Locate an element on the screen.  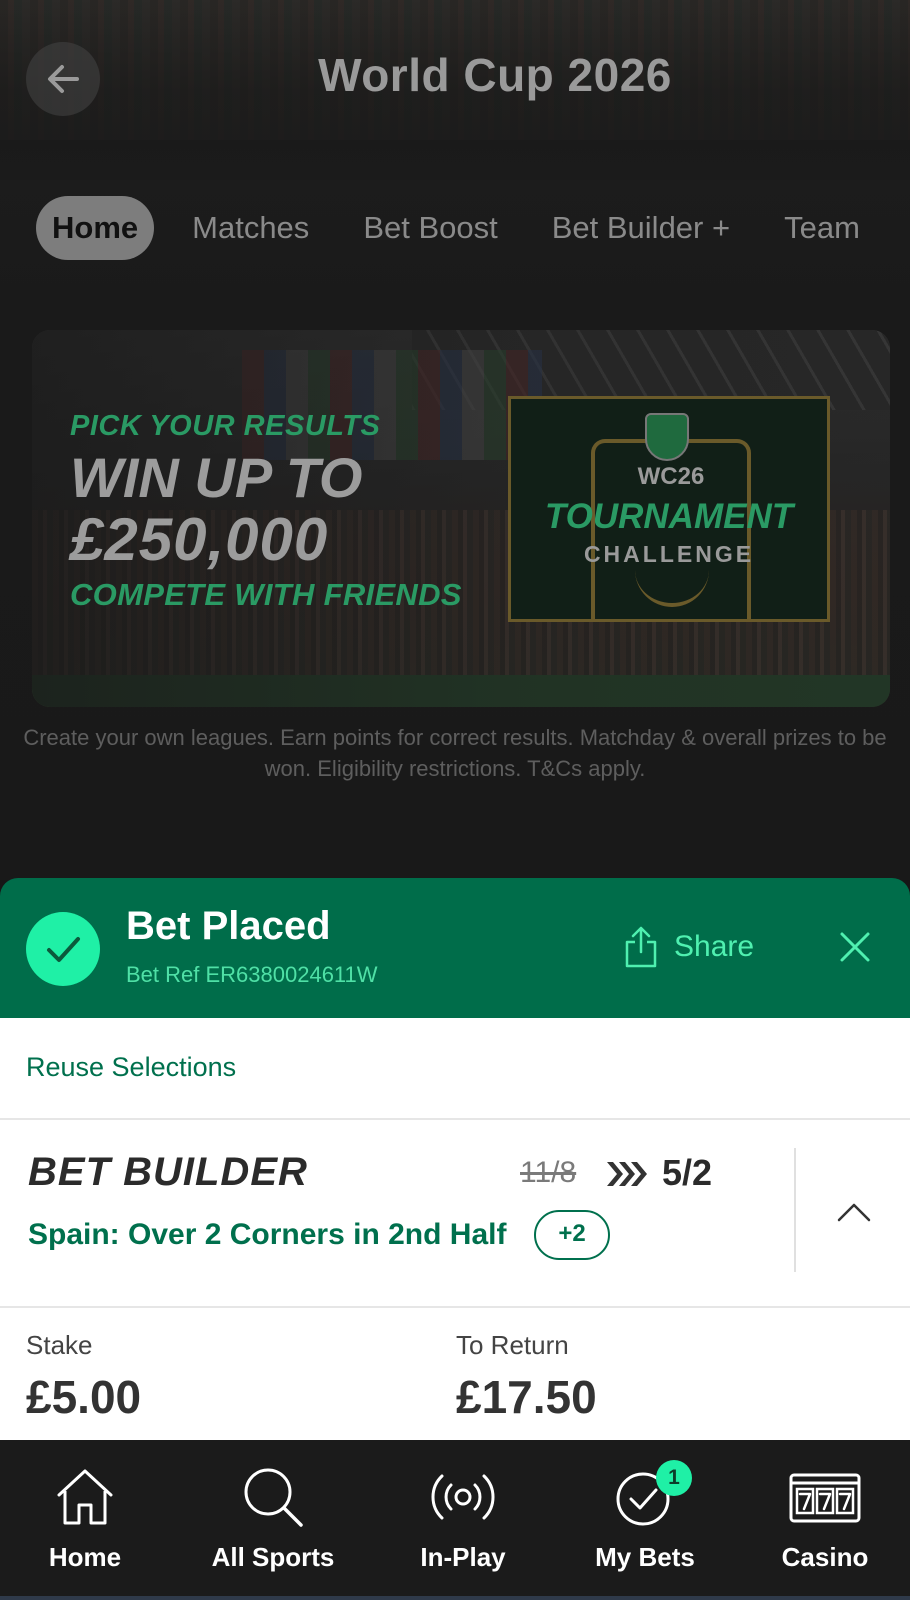
tournament-challenge-logo: WC26 TOURNAMENT CHALLENGE is located at coordinates (669, 509).